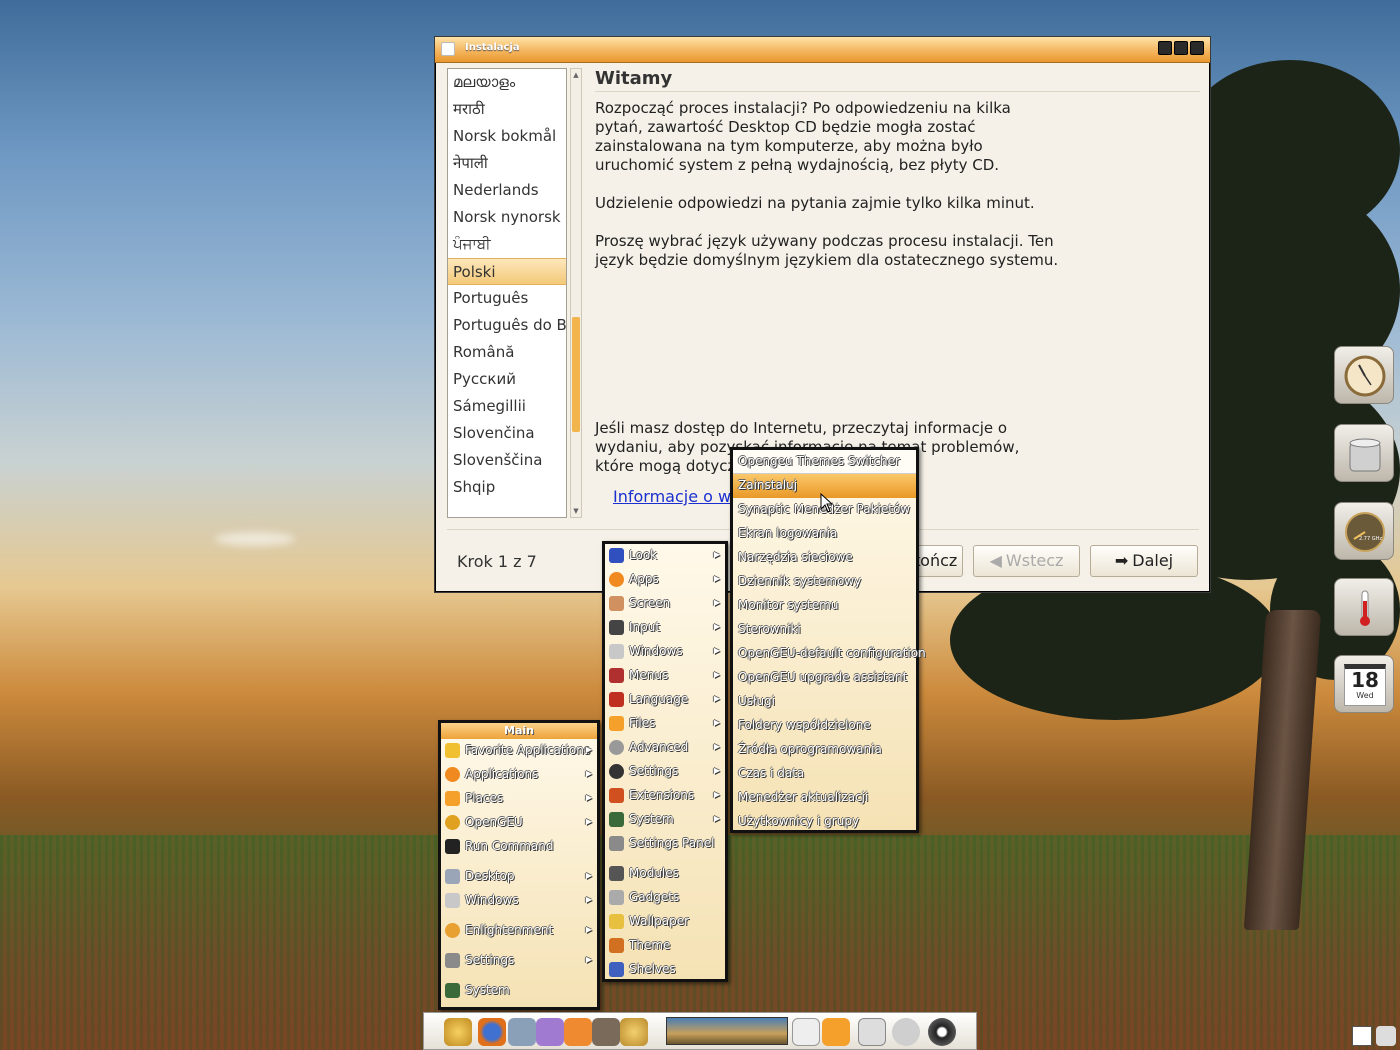 This screenshot has width=1400, height=1050. What do you see at coordinates (665, 844) in the screenshot?
I see `menu-item-settings-panel: Settings Panel` at bounding box center [665, 844].